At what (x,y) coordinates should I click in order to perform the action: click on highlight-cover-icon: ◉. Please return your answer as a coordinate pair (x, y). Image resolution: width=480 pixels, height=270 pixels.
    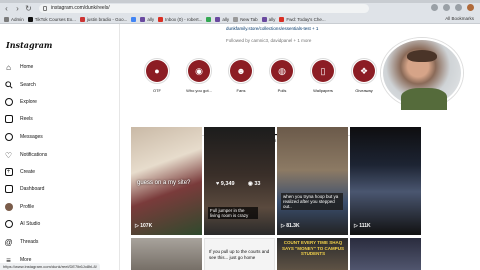
    Looking at the image, I should click on (199, 71).